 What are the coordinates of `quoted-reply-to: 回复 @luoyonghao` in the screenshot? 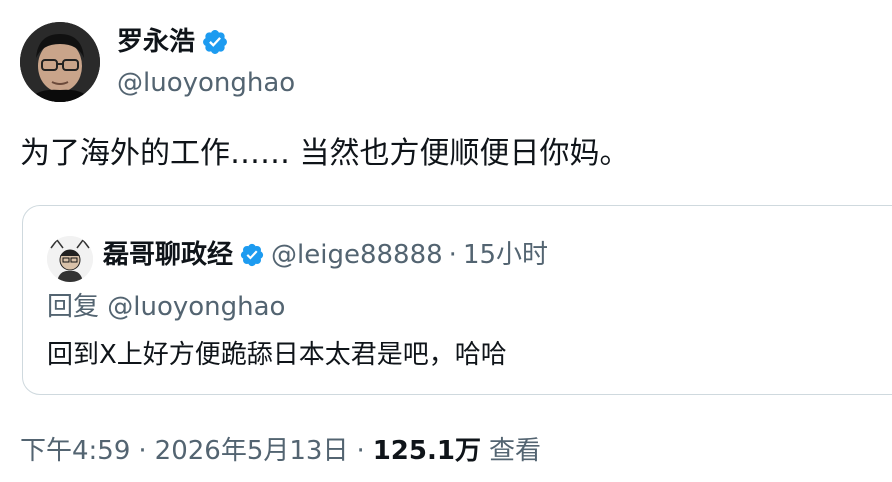 It's located at (166, 307).